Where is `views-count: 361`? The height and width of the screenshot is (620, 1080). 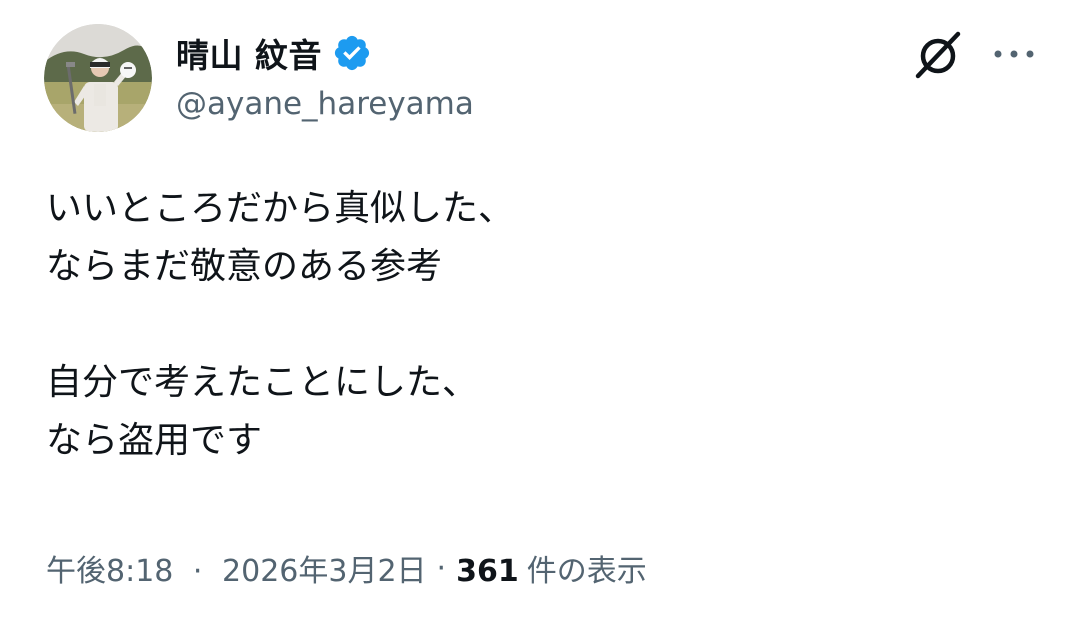 views-count: 361 is located at coordinates (487, 571).